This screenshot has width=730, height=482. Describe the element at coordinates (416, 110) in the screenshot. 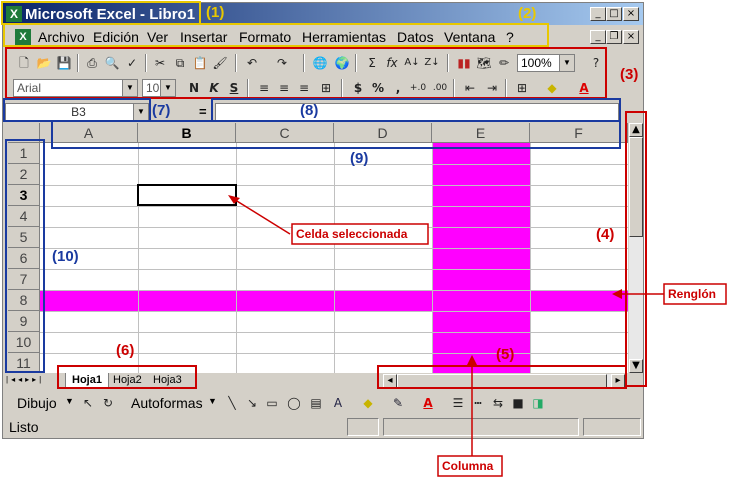

I see `formula-bar-highlight` at that location.